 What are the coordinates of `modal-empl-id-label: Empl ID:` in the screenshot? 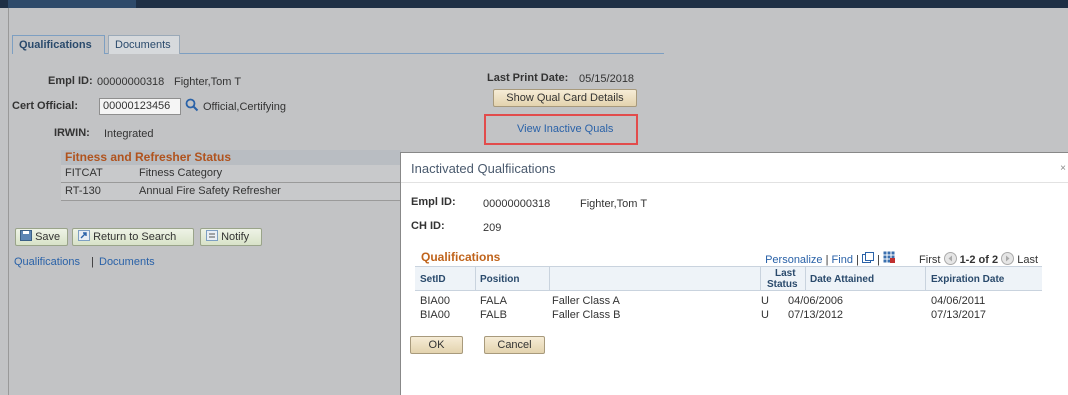 It's located at (433, 202).